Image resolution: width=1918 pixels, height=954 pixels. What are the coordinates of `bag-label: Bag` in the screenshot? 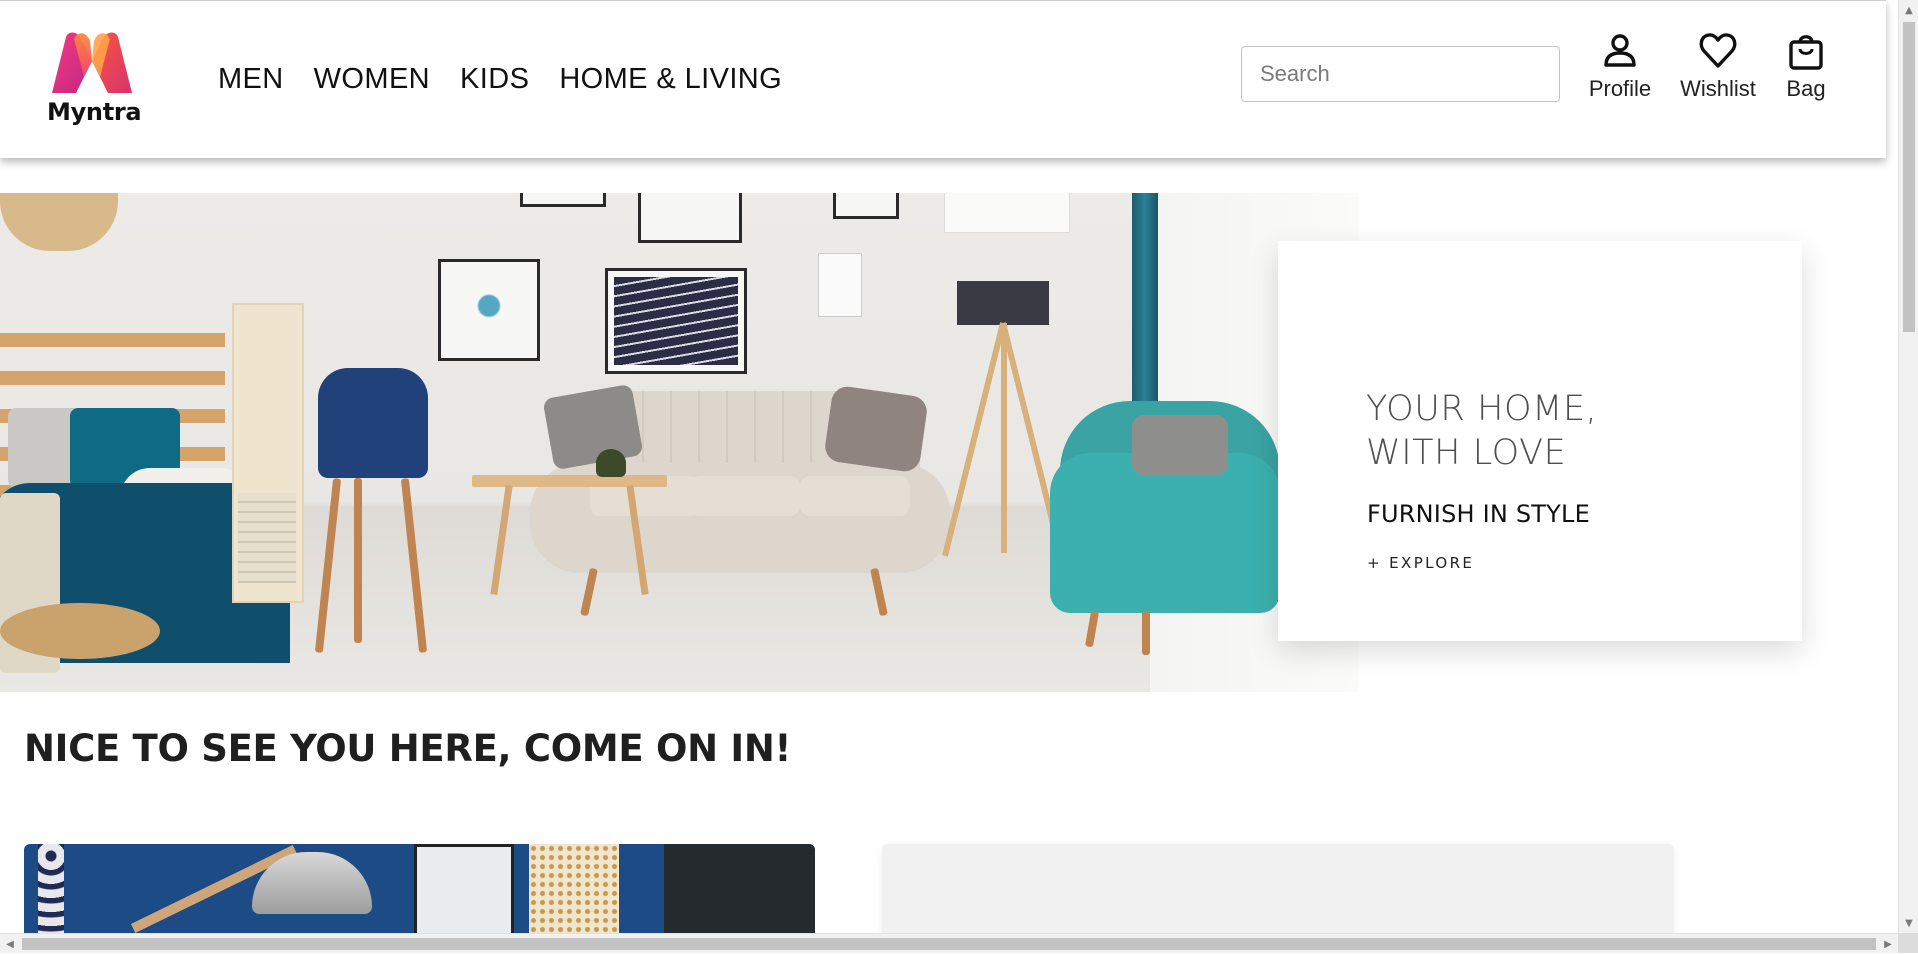 It's located at (1806, 88).